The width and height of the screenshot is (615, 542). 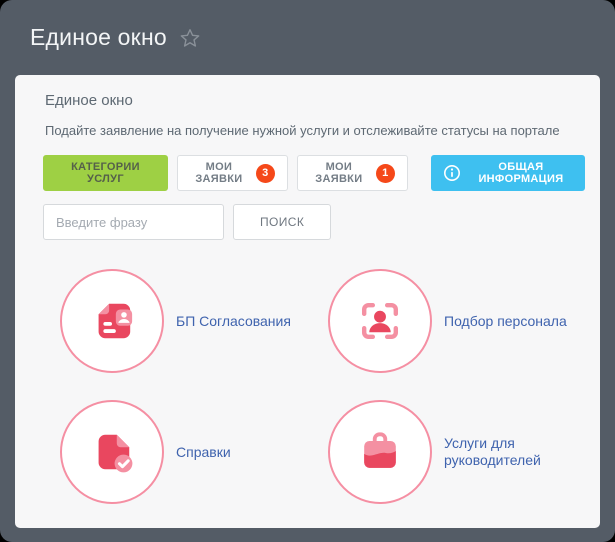 I want to click on service-item-certificates: Справки, so click(x=179, y=452).